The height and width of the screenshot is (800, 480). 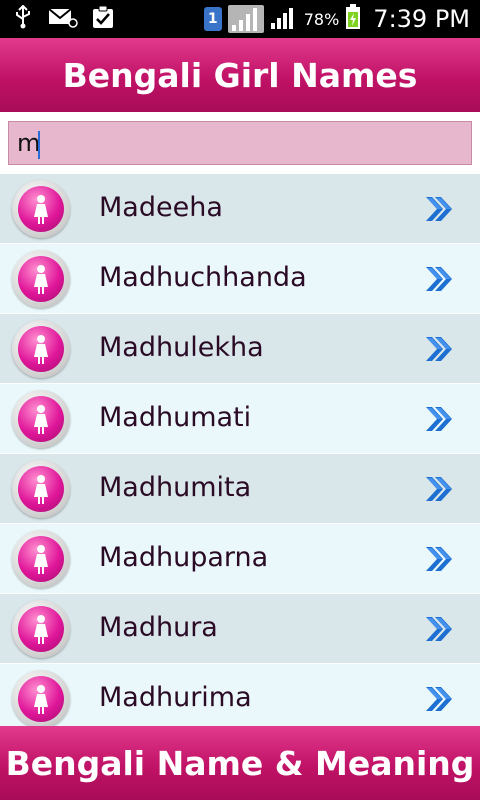 I want to click on email-icon, so click(x=63, y=19).